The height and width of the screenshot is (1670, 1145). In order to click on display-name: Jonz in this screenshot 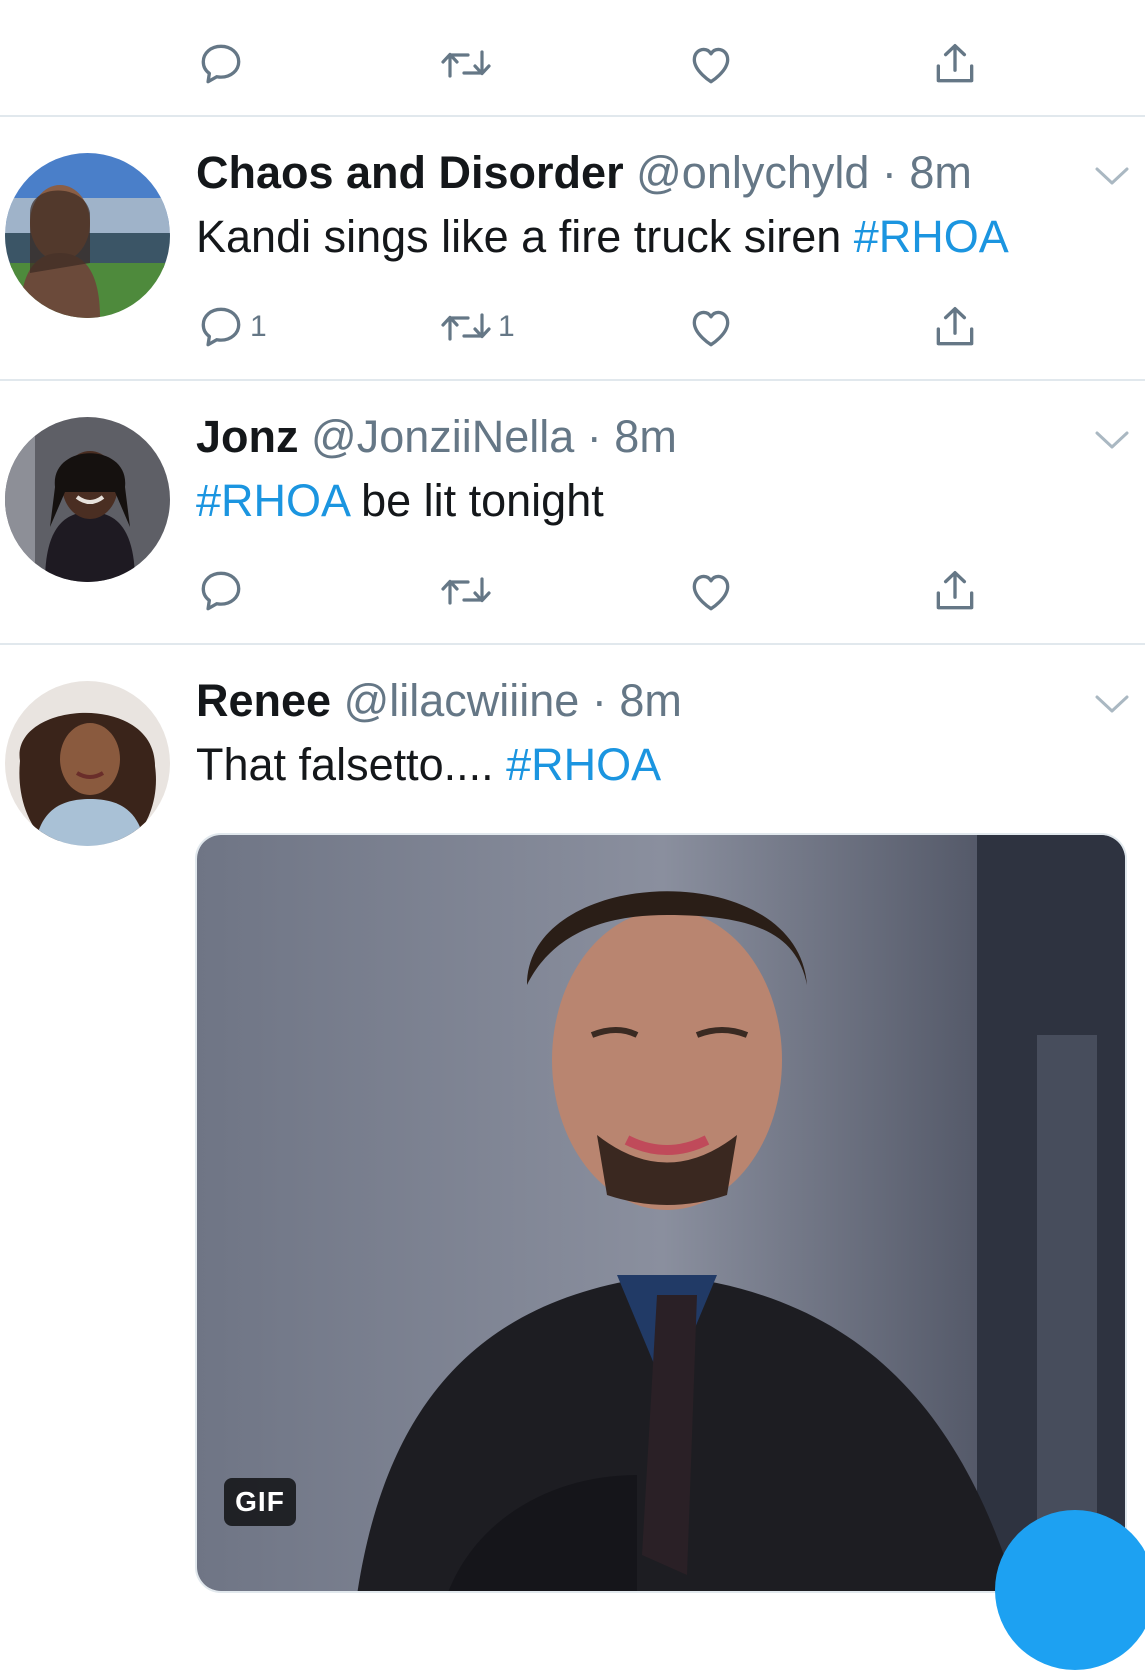, I will do `click(247, 436)`.